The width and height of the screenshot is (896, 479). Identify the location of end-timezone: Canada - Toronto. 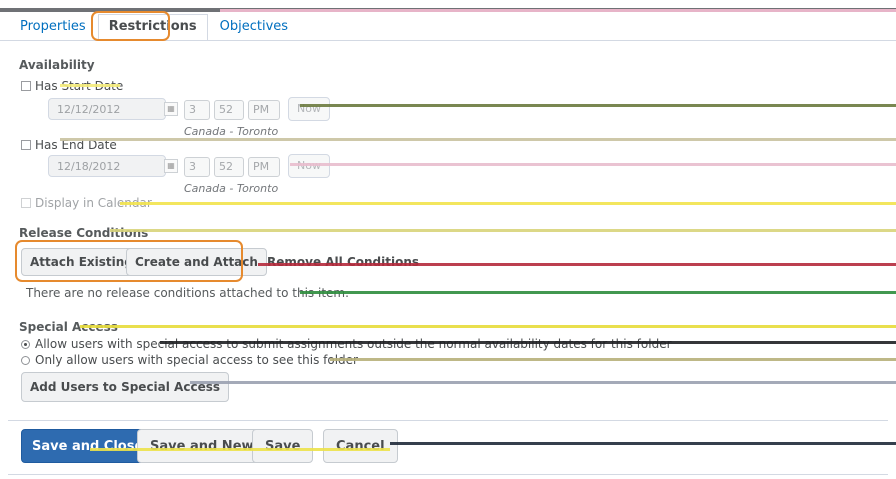
(231, 188).